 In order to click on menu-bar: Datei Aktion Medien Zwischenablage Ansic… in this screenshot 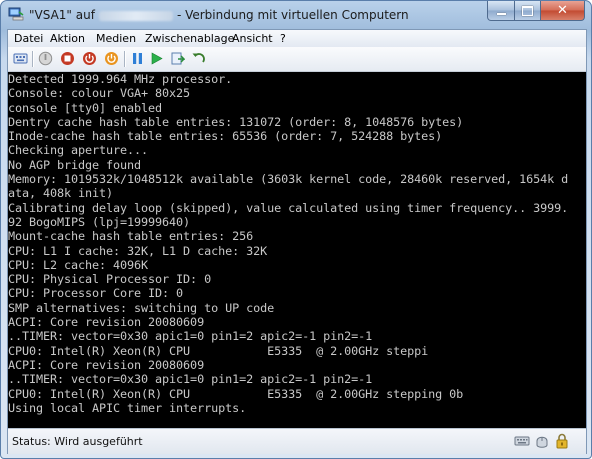, I will do `click(297, 38)`.